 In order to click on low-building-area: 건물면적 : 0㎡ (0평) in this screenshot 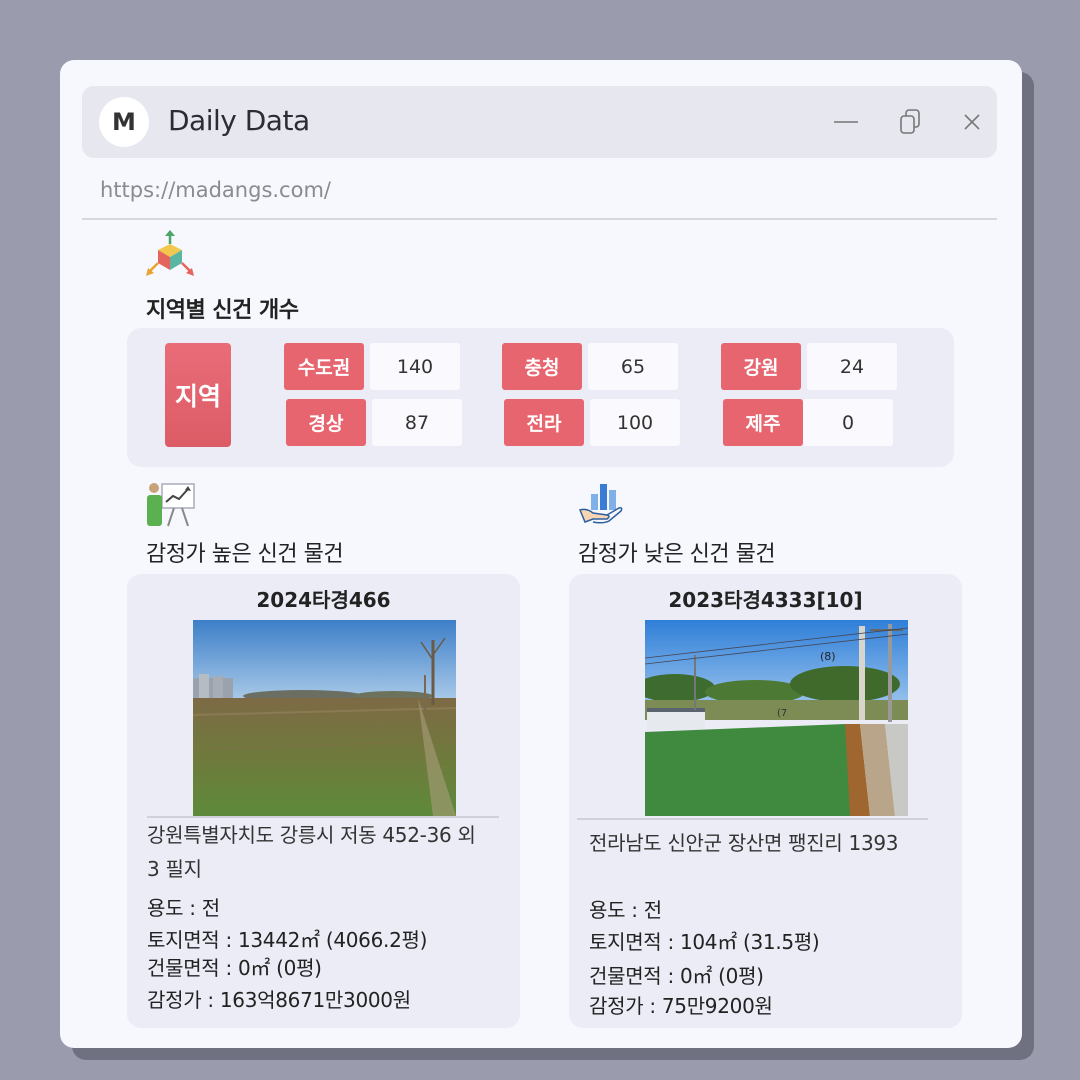, I will do `click(676, 976)`.